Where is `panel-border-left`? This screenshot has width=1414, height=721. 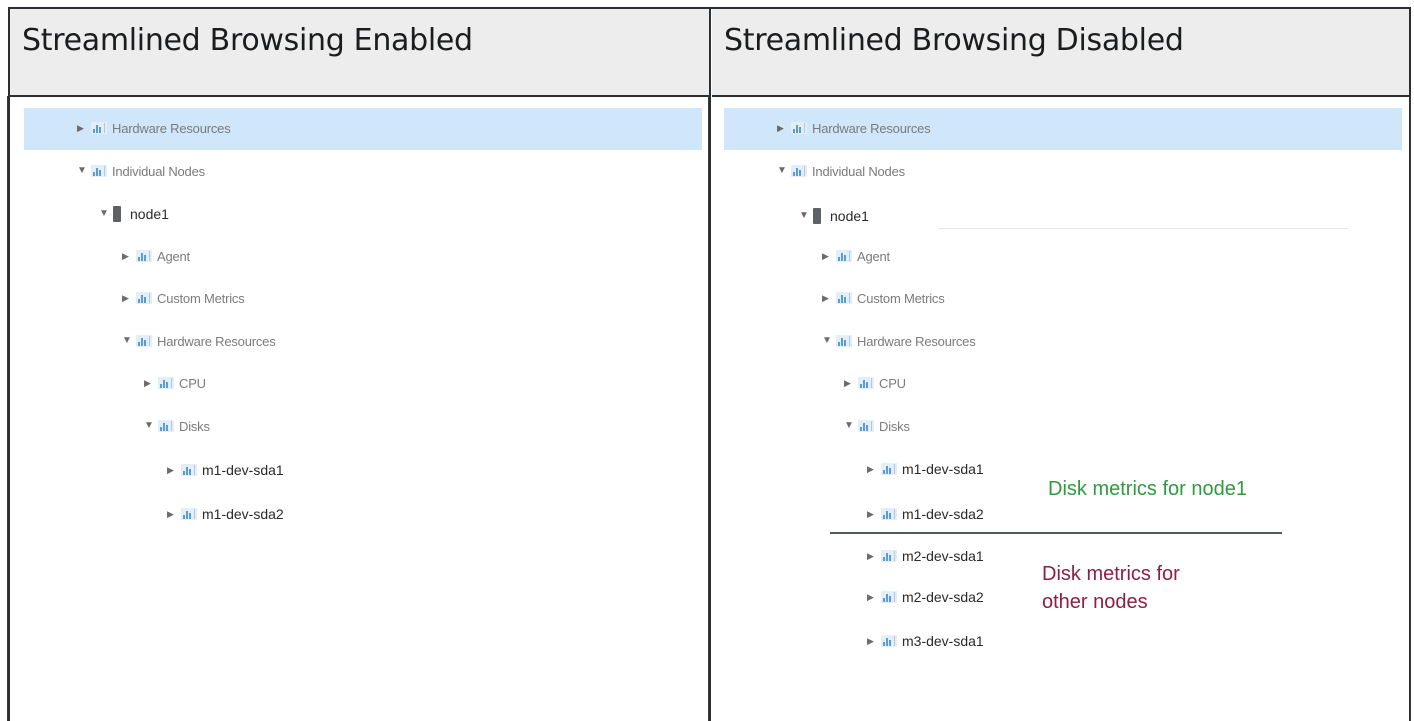 panel-border-left is located at coordinates (7, 408).